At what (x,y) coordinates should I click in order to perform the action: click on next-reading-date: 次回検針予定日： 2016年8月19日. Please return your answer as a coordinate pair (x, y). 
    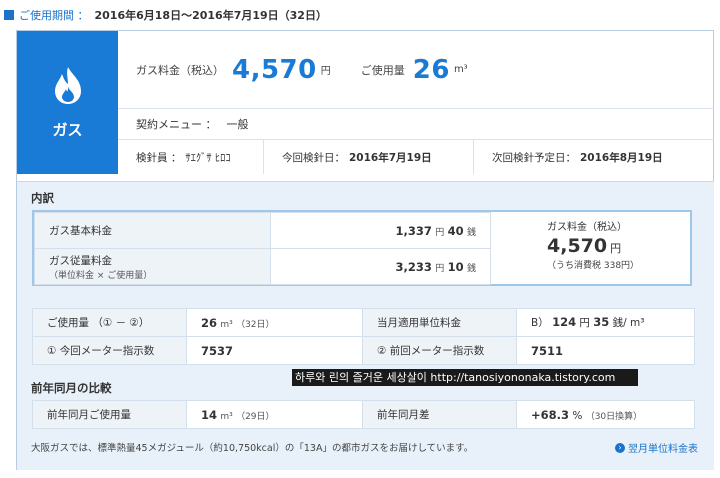
    Looking at the image, I should click on (593, 157).